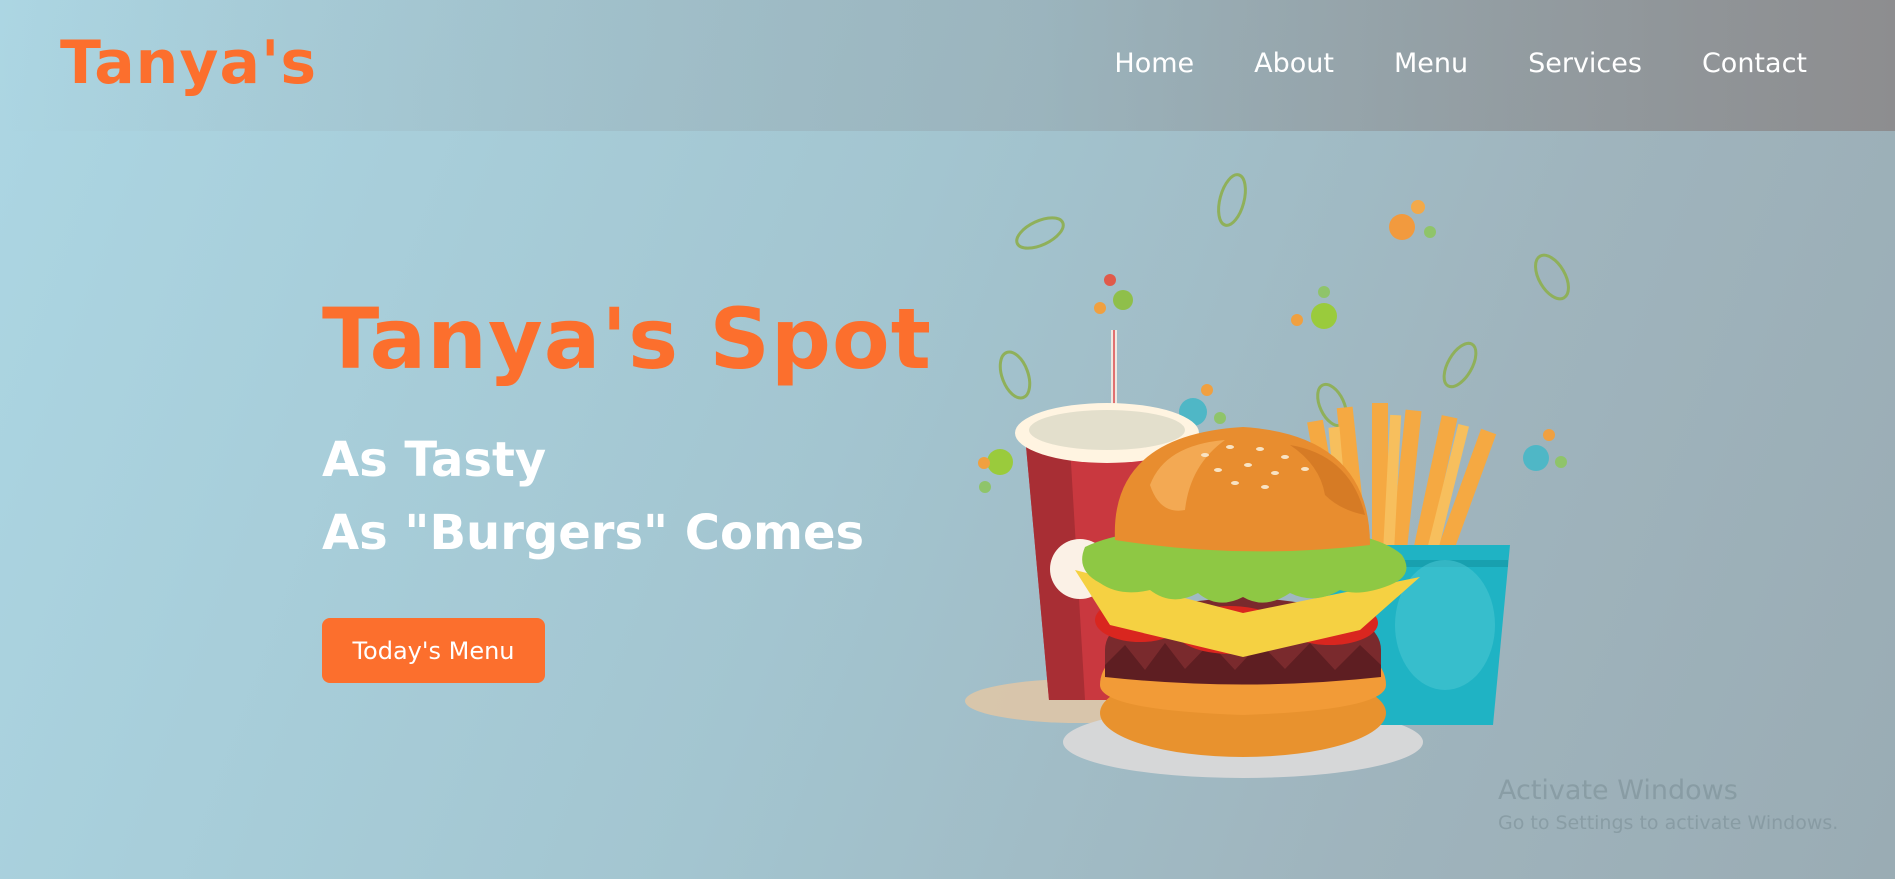  Describe the element at coordinates (1754, 63) in the screenshot. I see `nav-link-contact: Contact` at that location.